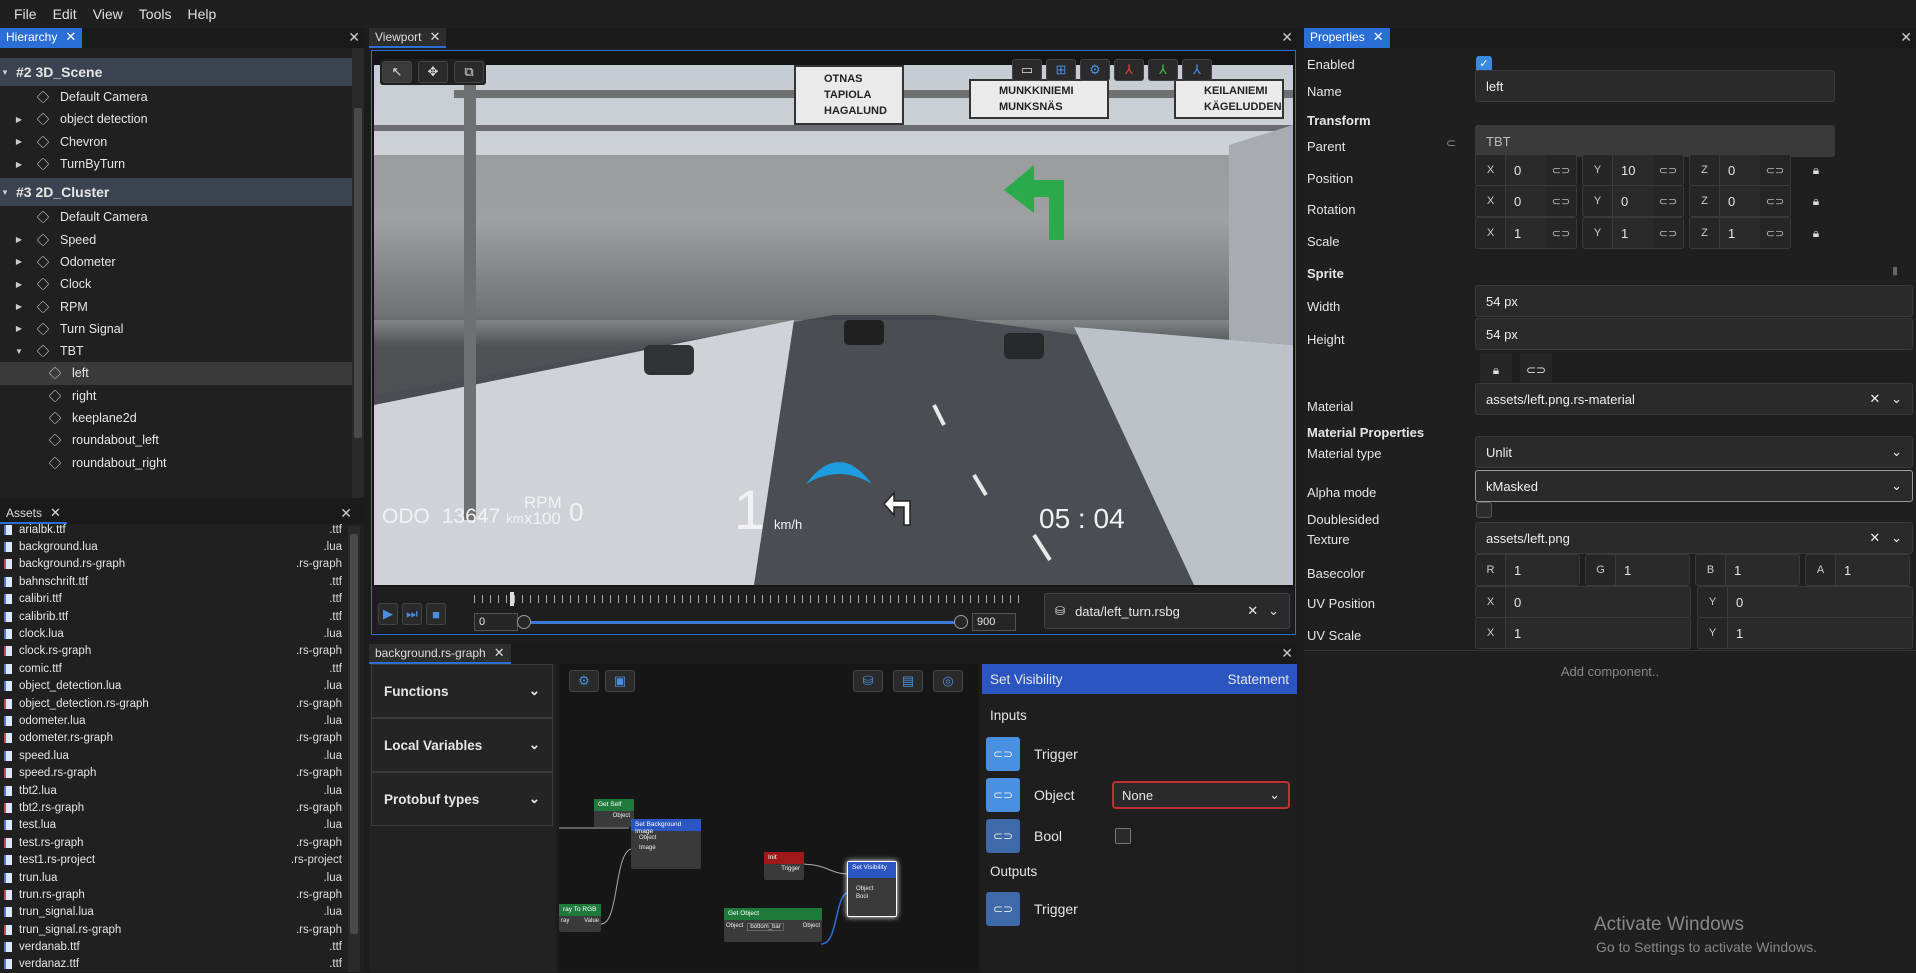 The image size is (1916, 973). What do you see at coordinates (354, 749) in the screenshot?
I see `assets-scrollbar` at bounding box center [354, 749].